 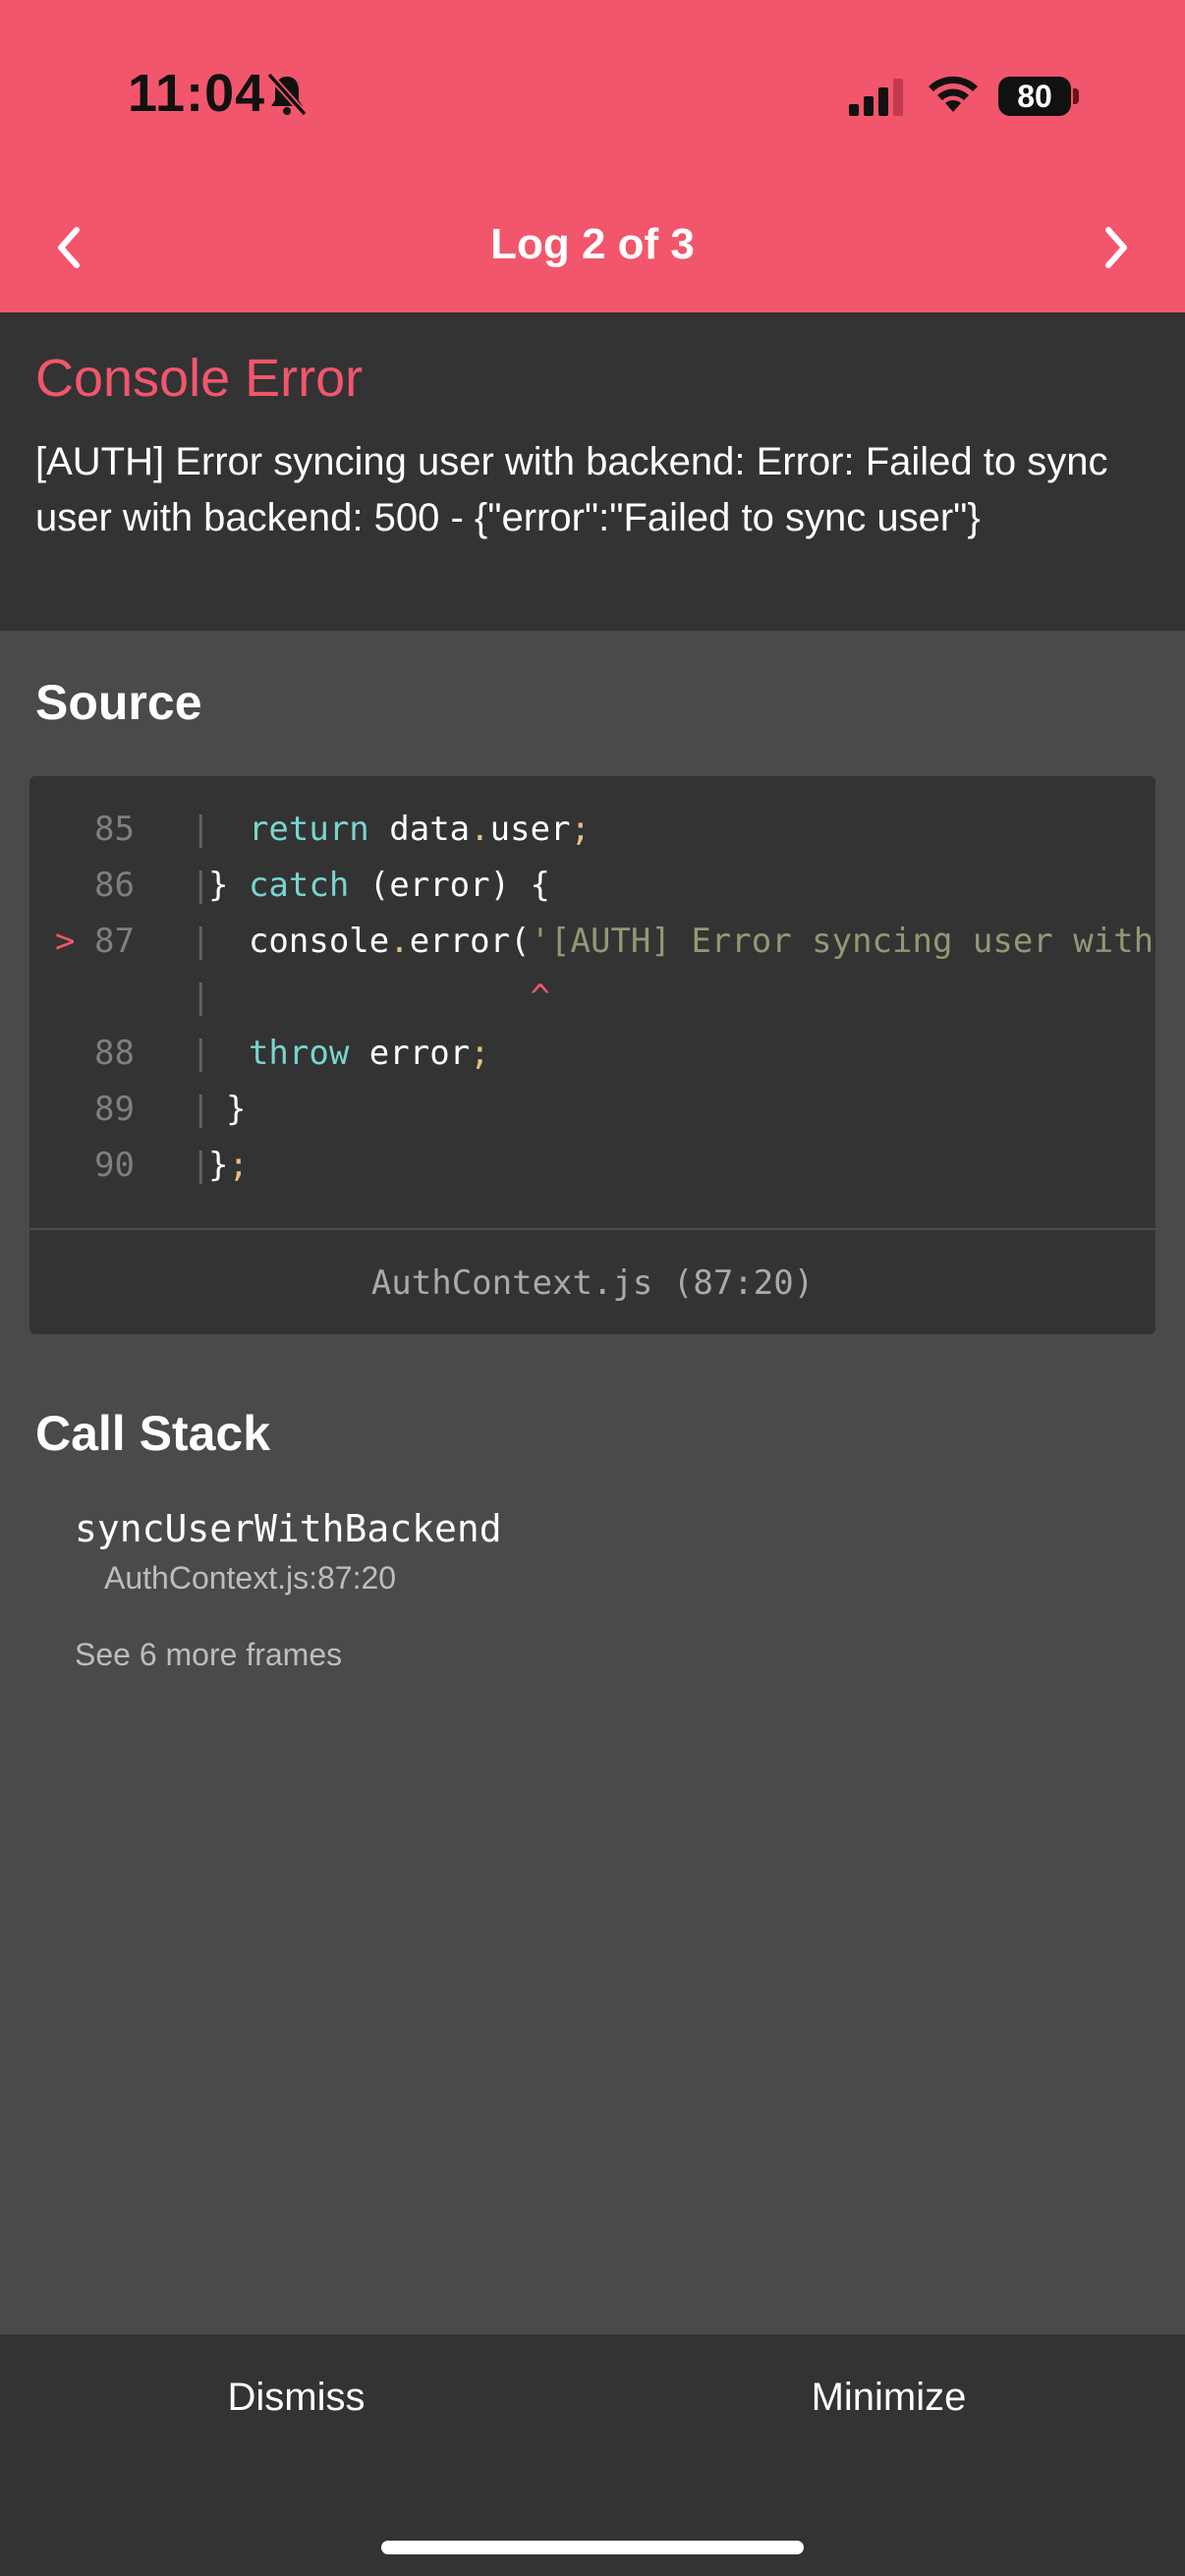 What do you see at coordinates (1076, 96) in the screenshot?
I see `battery-tip` at bounding box center [1076, 96].